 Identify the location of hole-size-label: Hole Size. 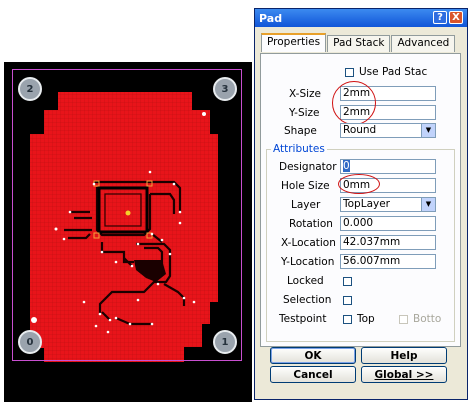
(305, 186).